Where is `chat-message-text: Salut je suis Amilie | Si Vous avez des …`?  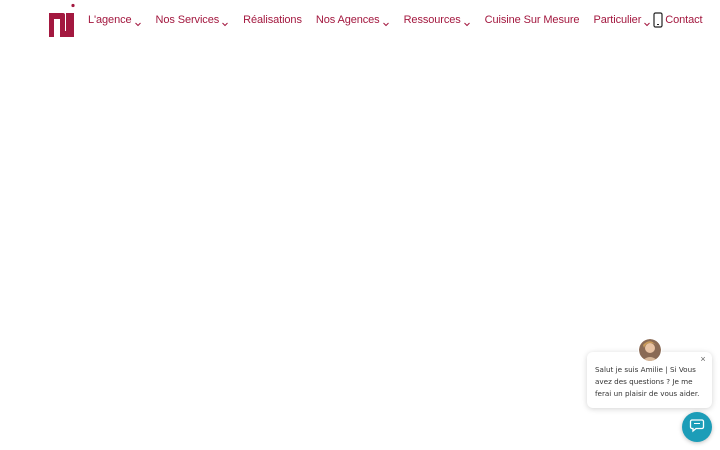
chat-message-text: Salut je suis Amilie | Si Vous avez des … is located at coordinates (647, 381).